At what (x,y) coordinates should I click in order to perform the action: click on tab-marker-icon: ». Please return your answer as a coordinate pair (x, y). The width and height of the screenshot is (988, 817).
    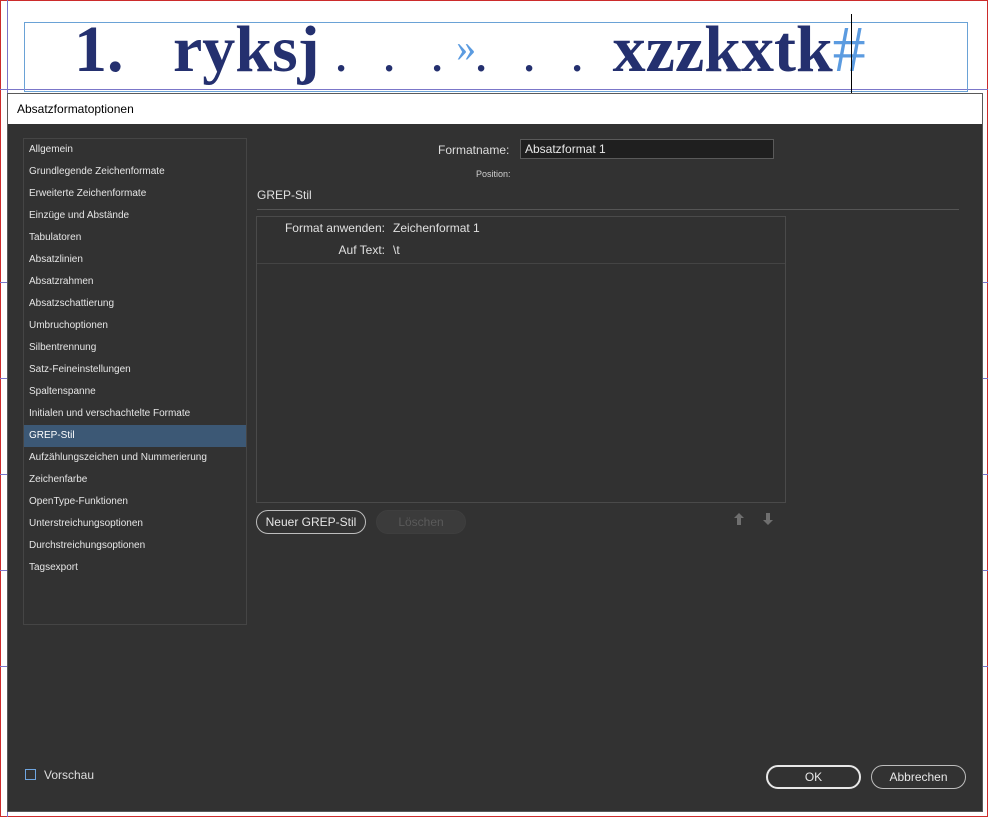
    Looking at the image, I should click on (466, 47).